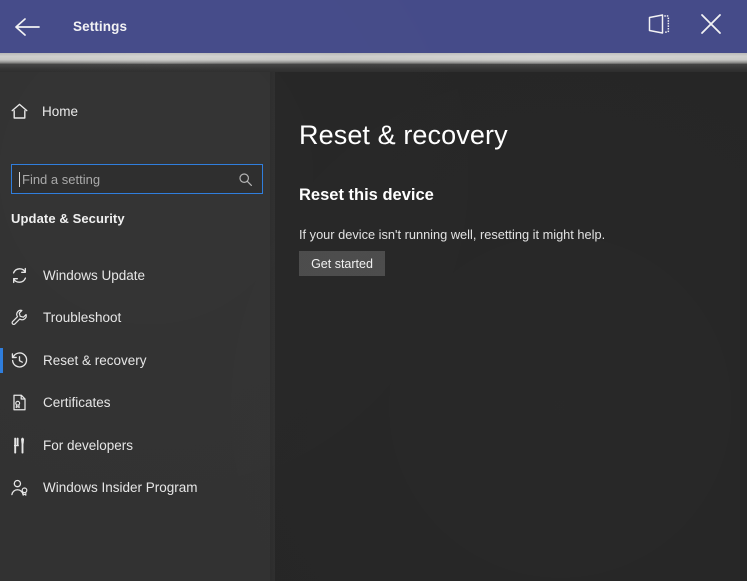 The width and height of the screenshot is (747, 581). I want to click on text-caret, so click(19, 179).